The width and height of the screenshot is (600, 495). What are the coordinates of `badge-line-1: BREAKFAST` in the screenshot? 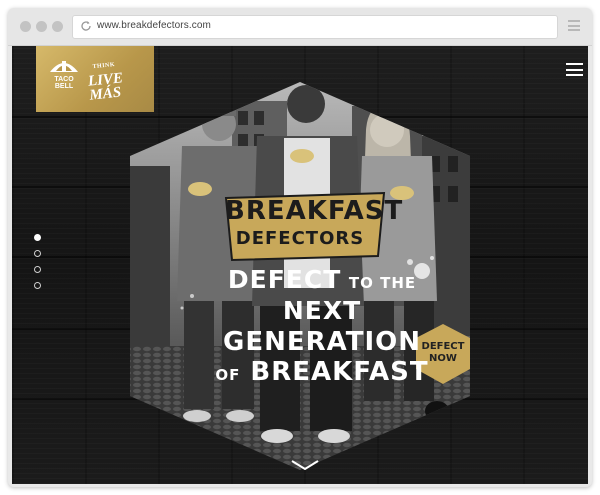 It's located at (314, 211).